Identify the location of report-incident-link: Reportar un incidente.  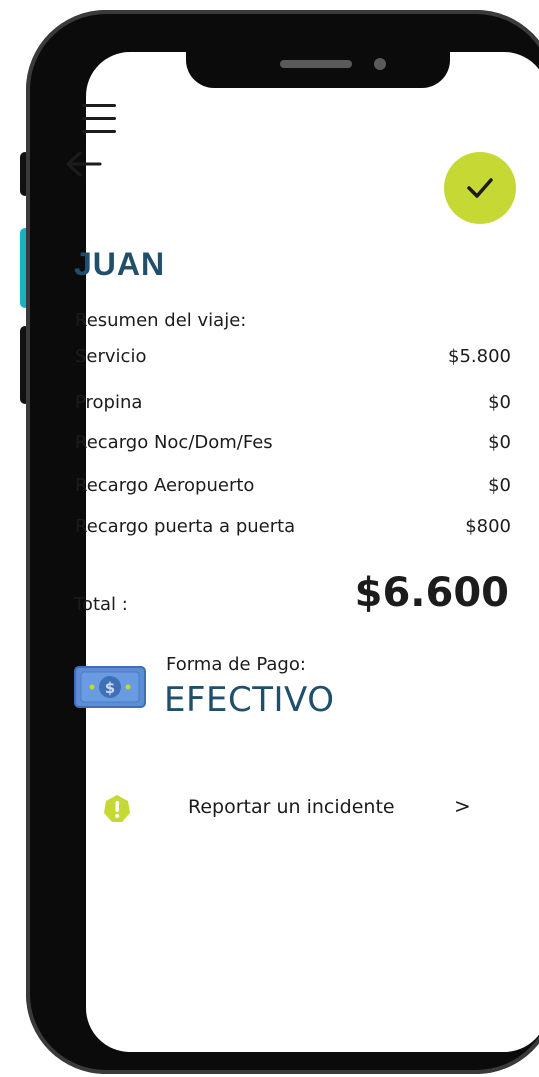
(291, 807).